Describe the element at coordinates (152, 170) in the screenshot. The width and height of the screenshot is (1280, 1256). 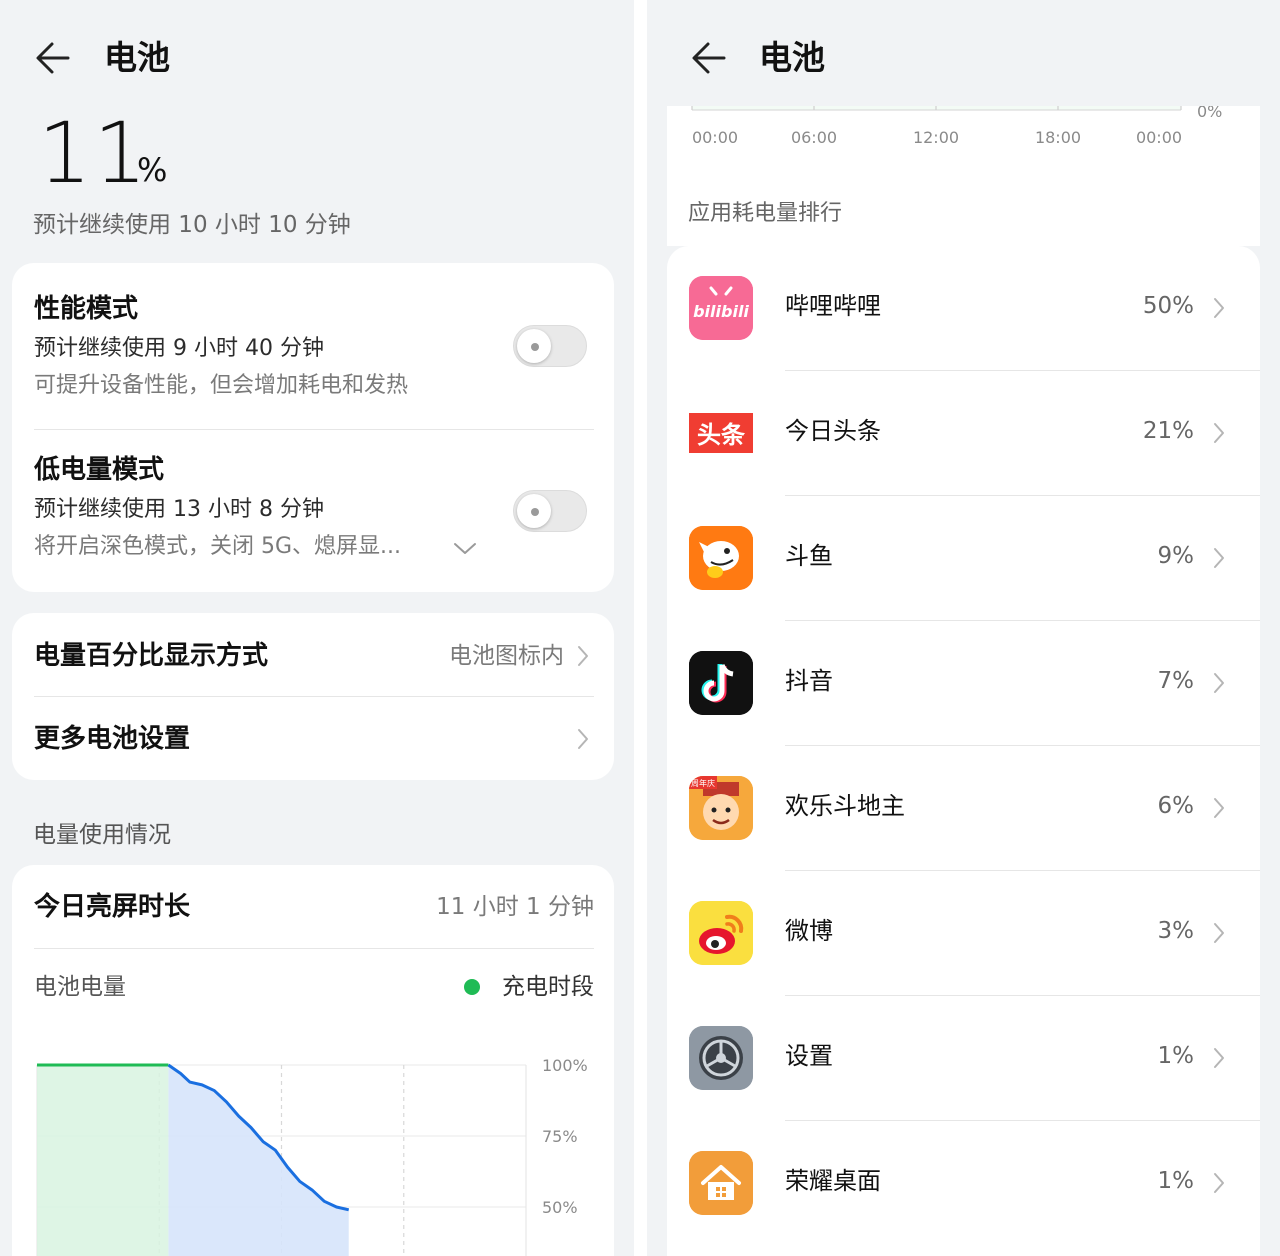
I see `battery-percent-unit: %` at that location.